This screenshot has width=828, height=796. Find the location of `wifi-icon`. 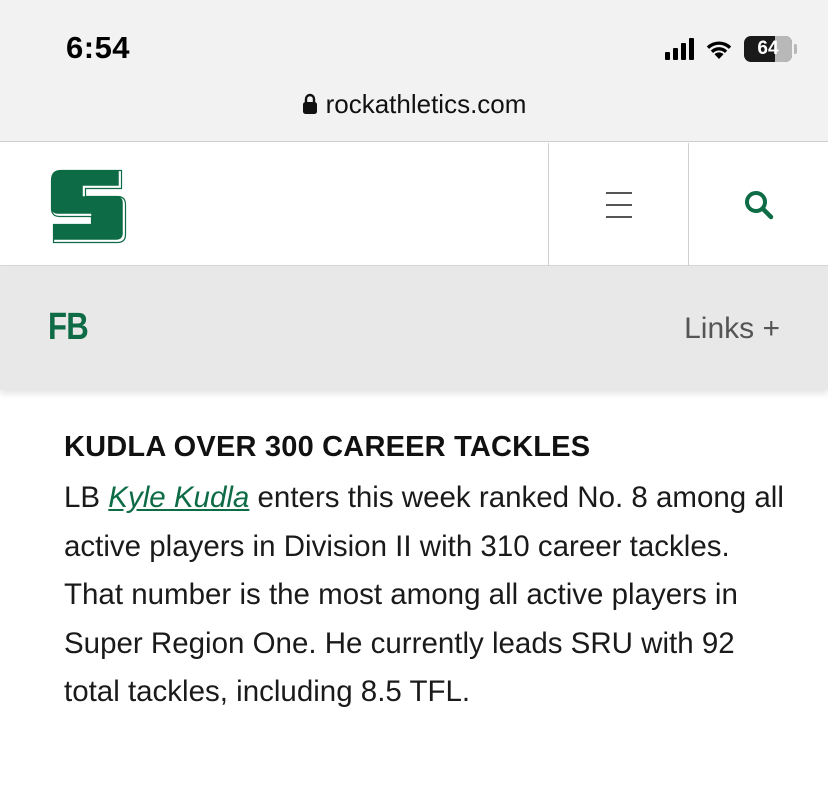

wifi-icon is located at coordinates (719, 50).